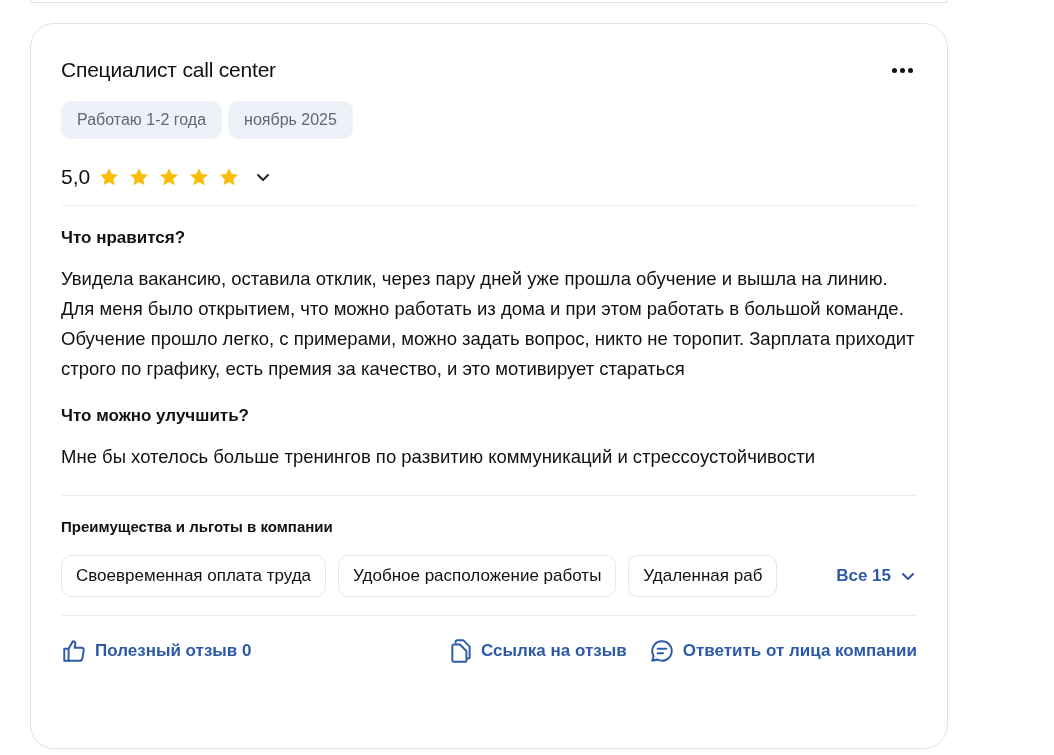 The width and height of the screenshot is (1054, 755). What do you see at coordinates (488, 324) in the screenshot?
I see `review-text: Увидела вакансию, оставила отклик, через пару дней уже прошла обучение и вышла на линию. Для меня было открытием, что можно работать из дома и при этом работать в большой команде. Обучение прошло легко, с примерами, можно задать вопрос, никто не торопит. Зарплата приходит строго по графику, есть премия за качество, и это мотивирует стараться` at bounding box center [488, 324].